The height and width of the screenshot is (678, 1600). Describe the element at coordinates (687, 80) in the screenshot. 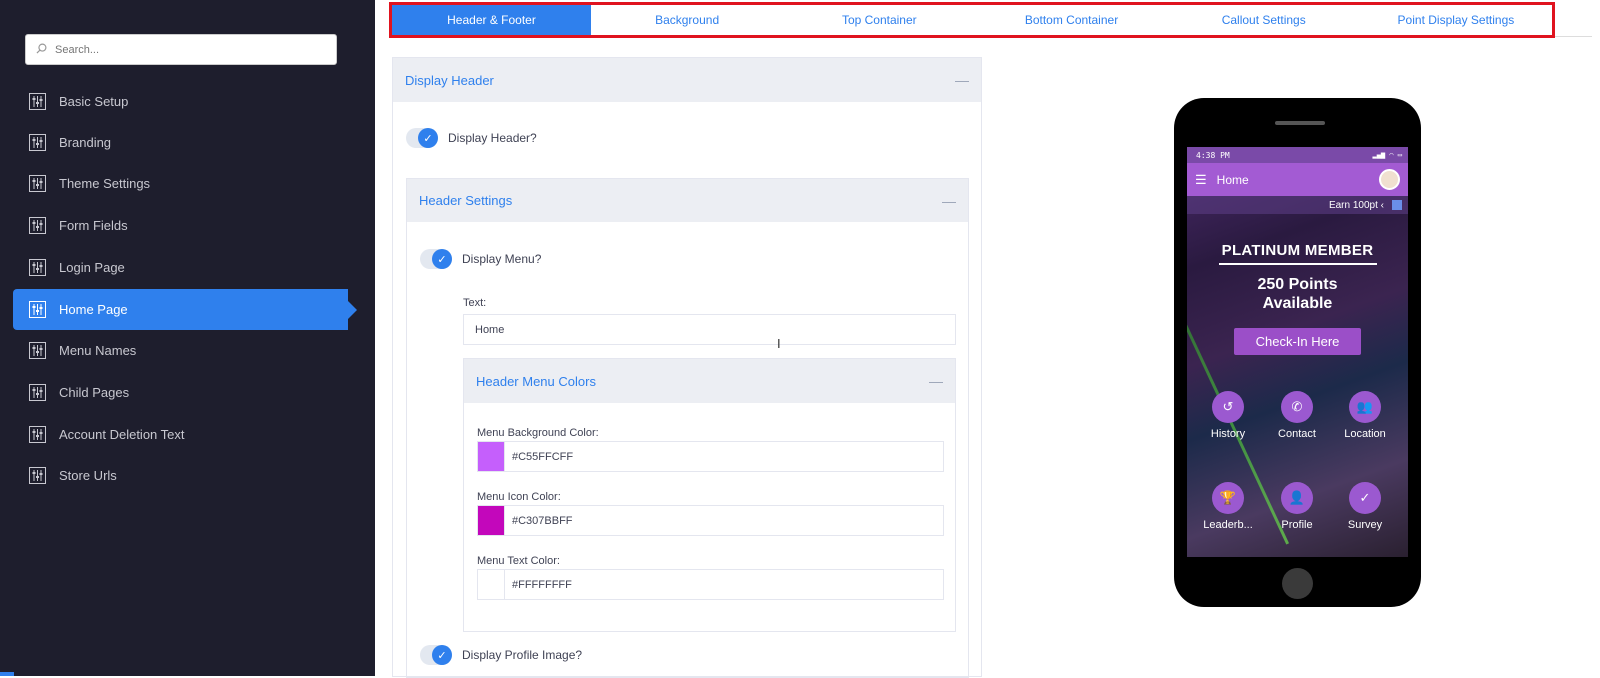

I see `display-header-accordion: Display Header —` at that location.